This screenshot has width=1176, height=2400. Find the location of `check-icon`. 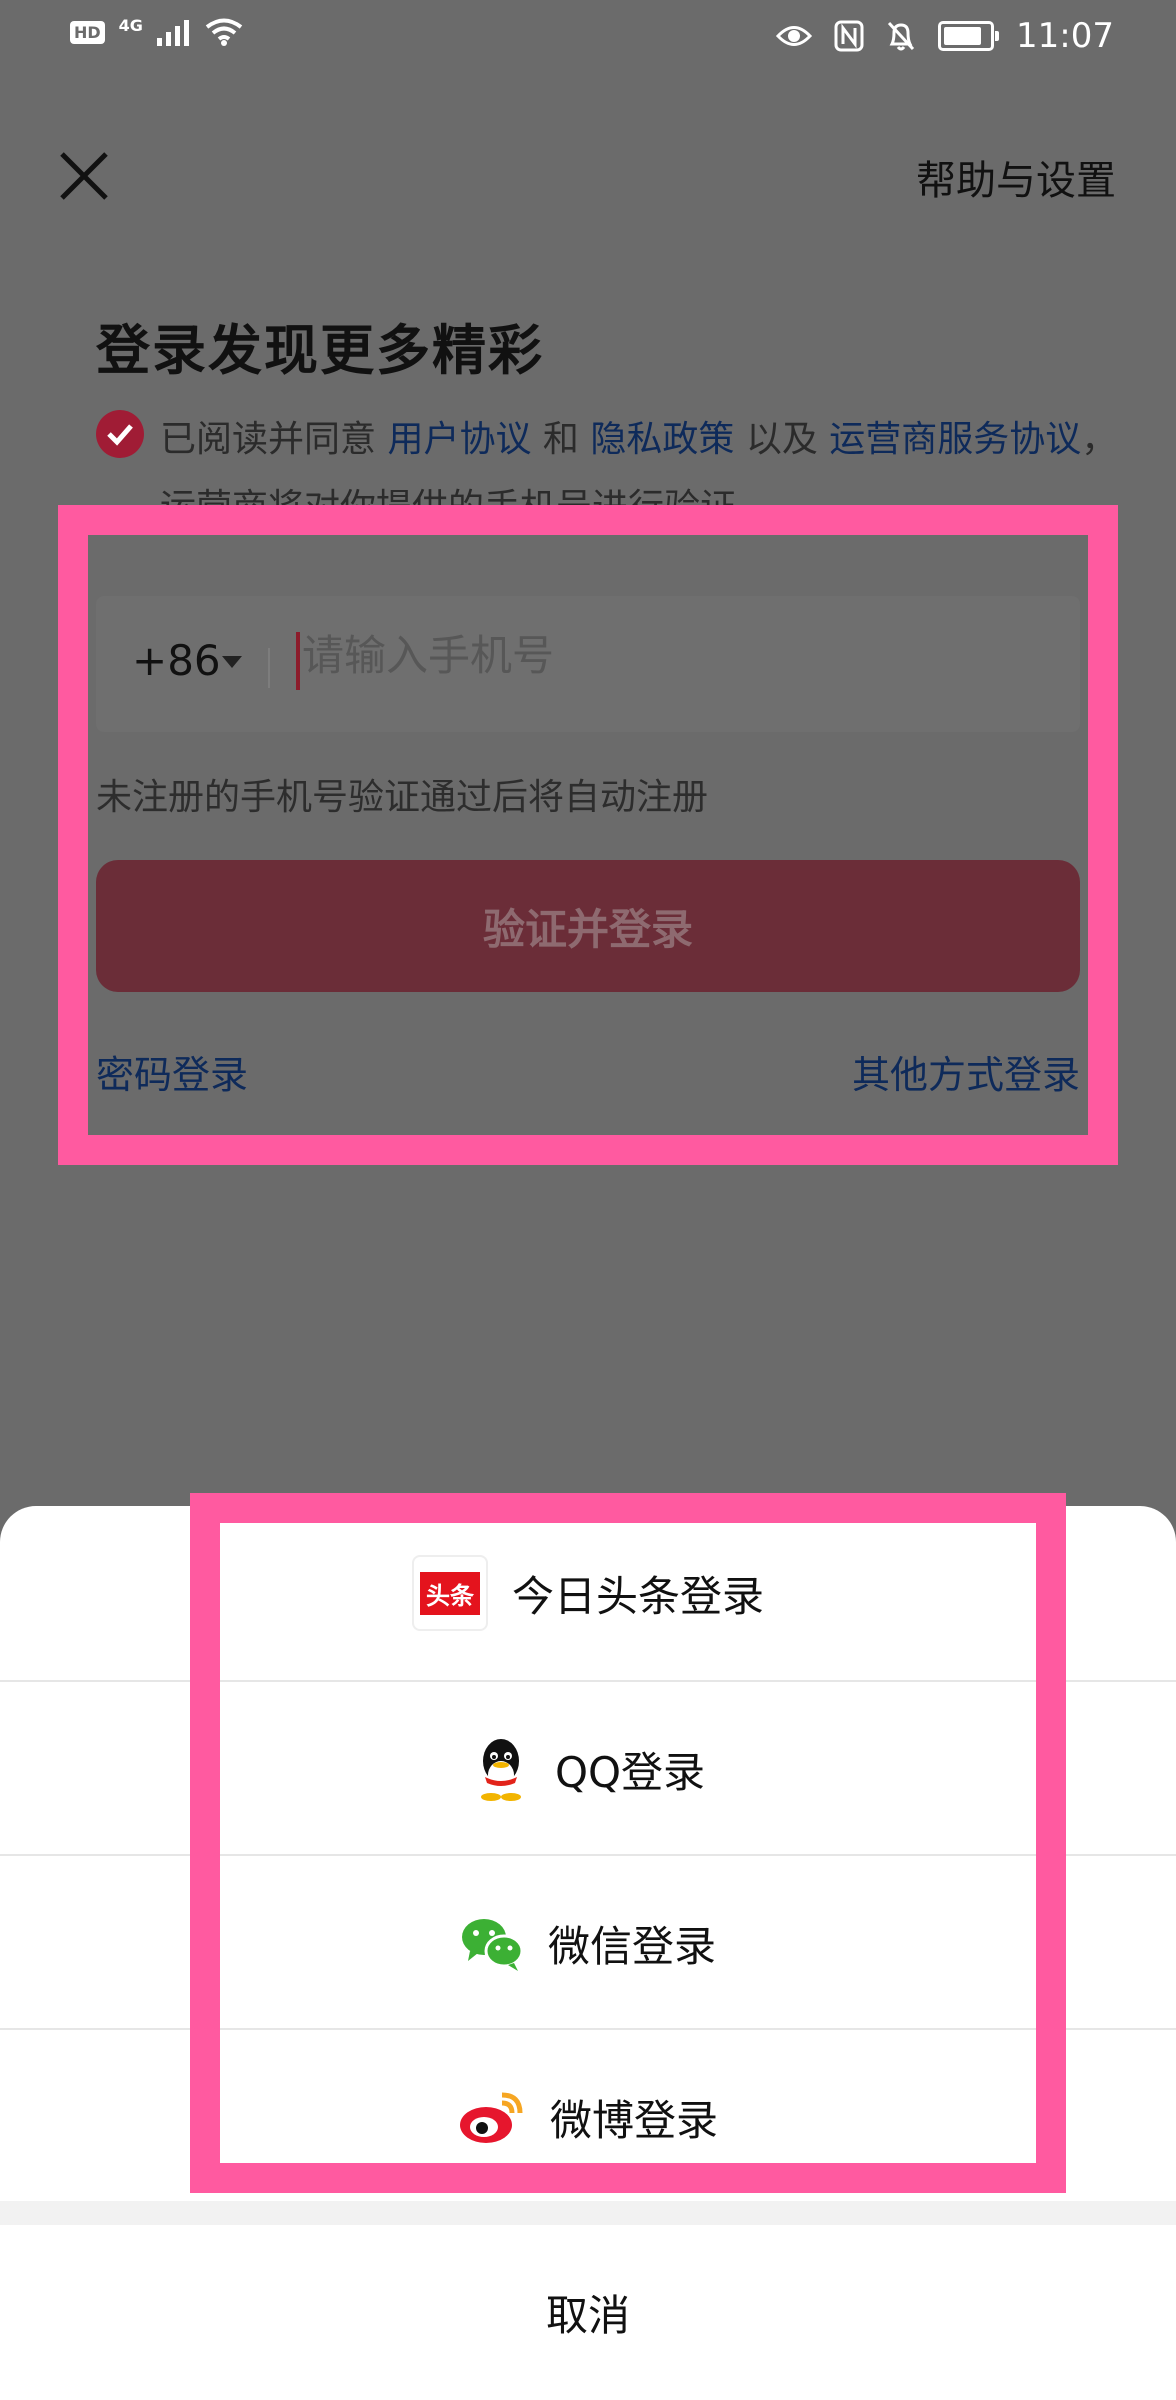

check-icon is located at coordinates (120, 434).